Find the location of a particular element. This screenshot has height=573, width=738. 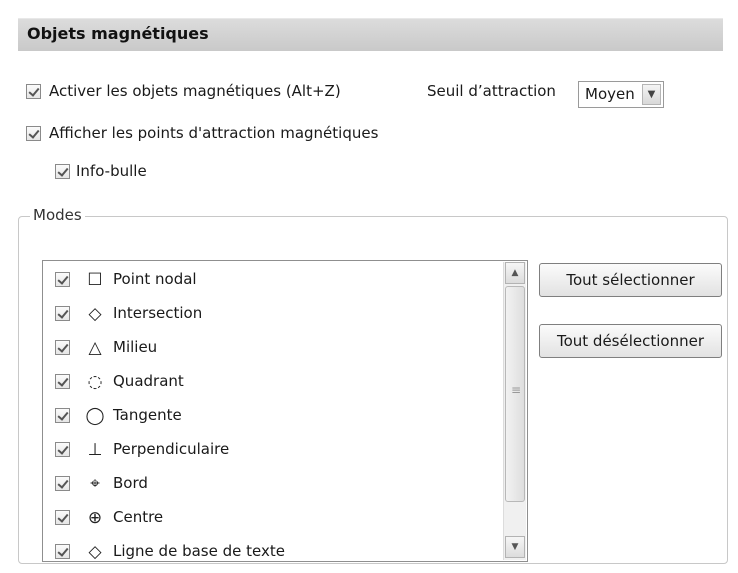

tangent-icon: ◯ is located at coordinates (95, 416).